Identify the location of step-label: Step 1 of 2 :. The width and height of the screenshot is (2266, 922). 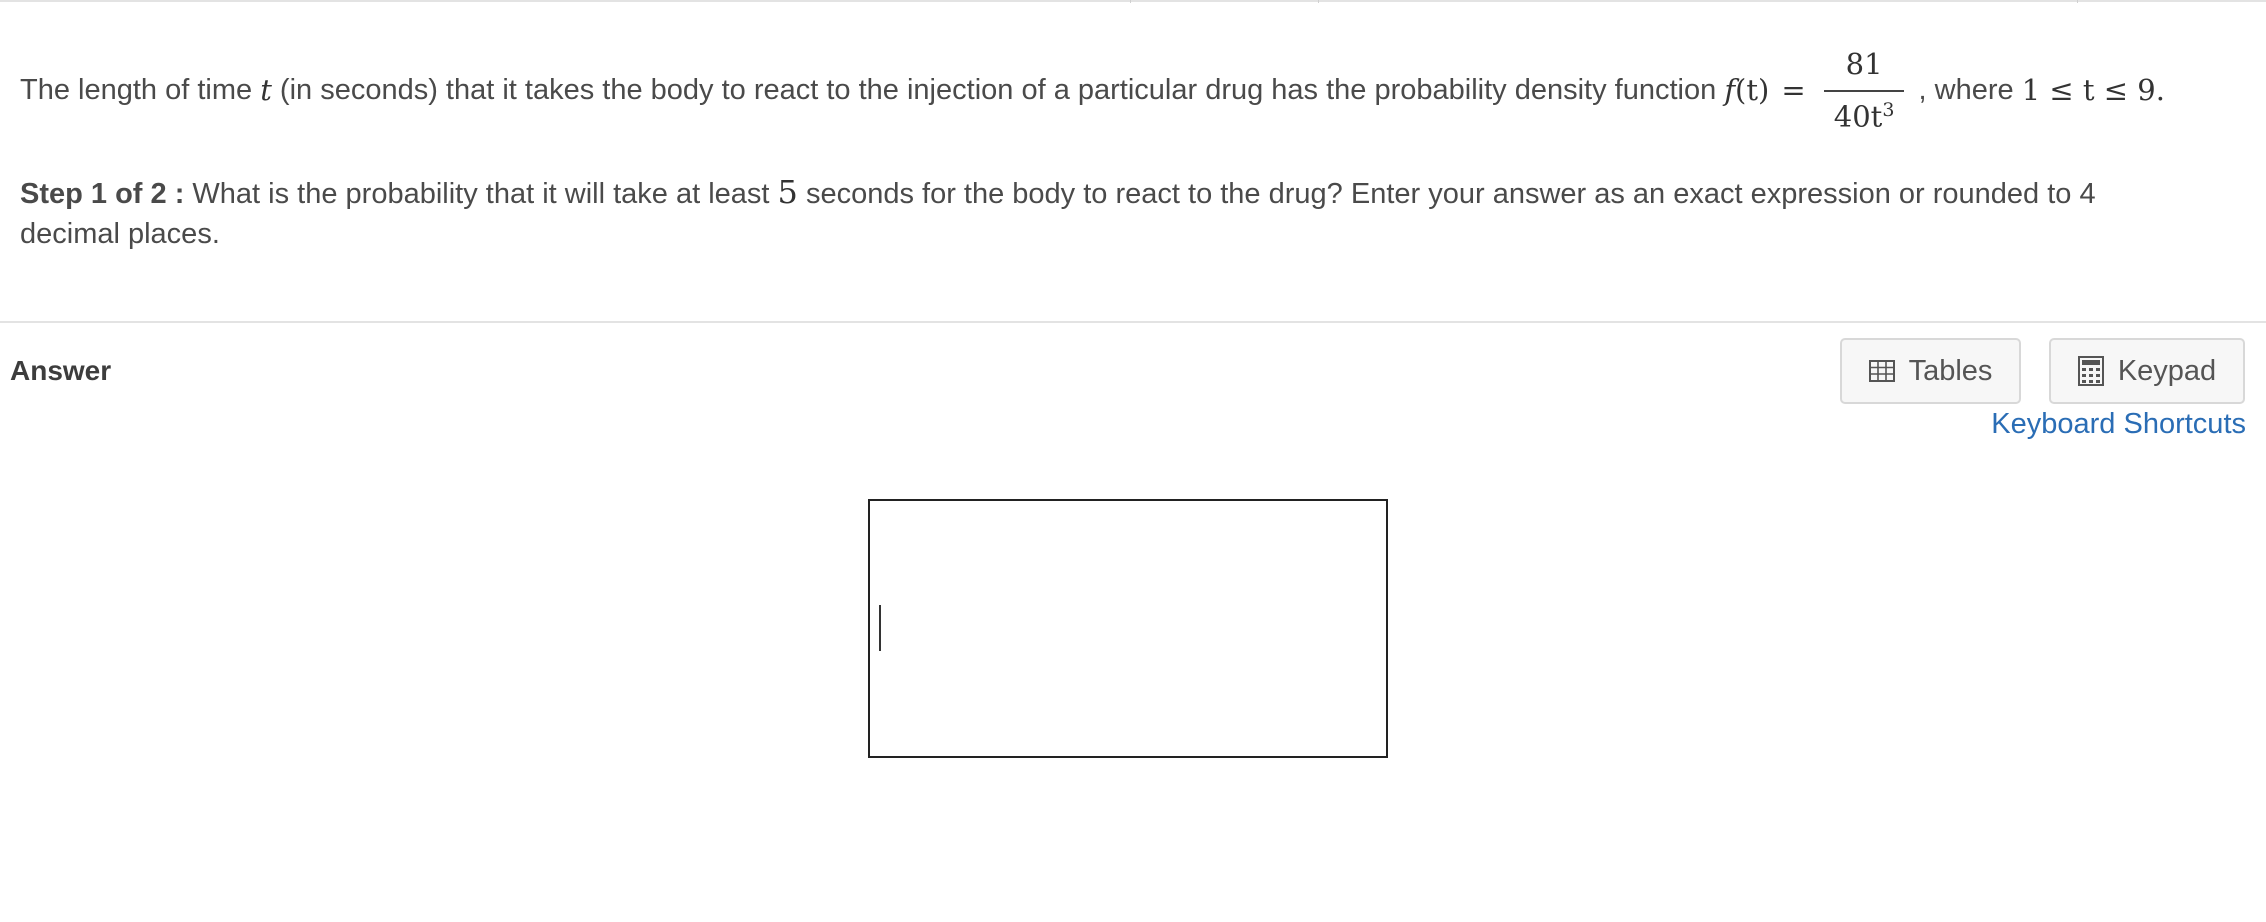
(102, 194).